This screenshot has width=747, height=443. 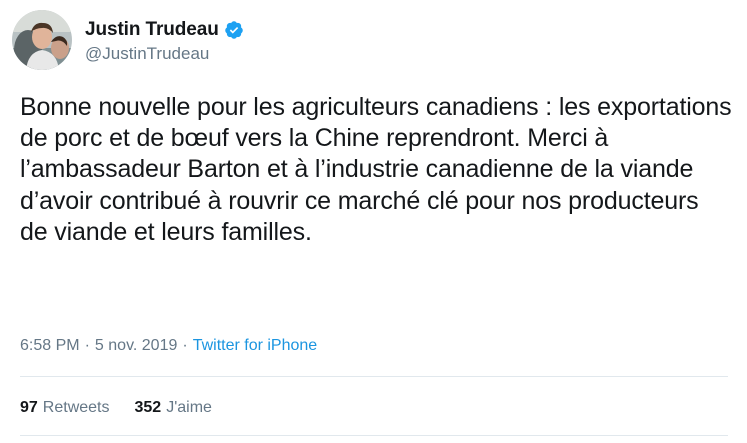 I want to click on retweets-stat: 97 Retweets, so click(x=65, y=408).